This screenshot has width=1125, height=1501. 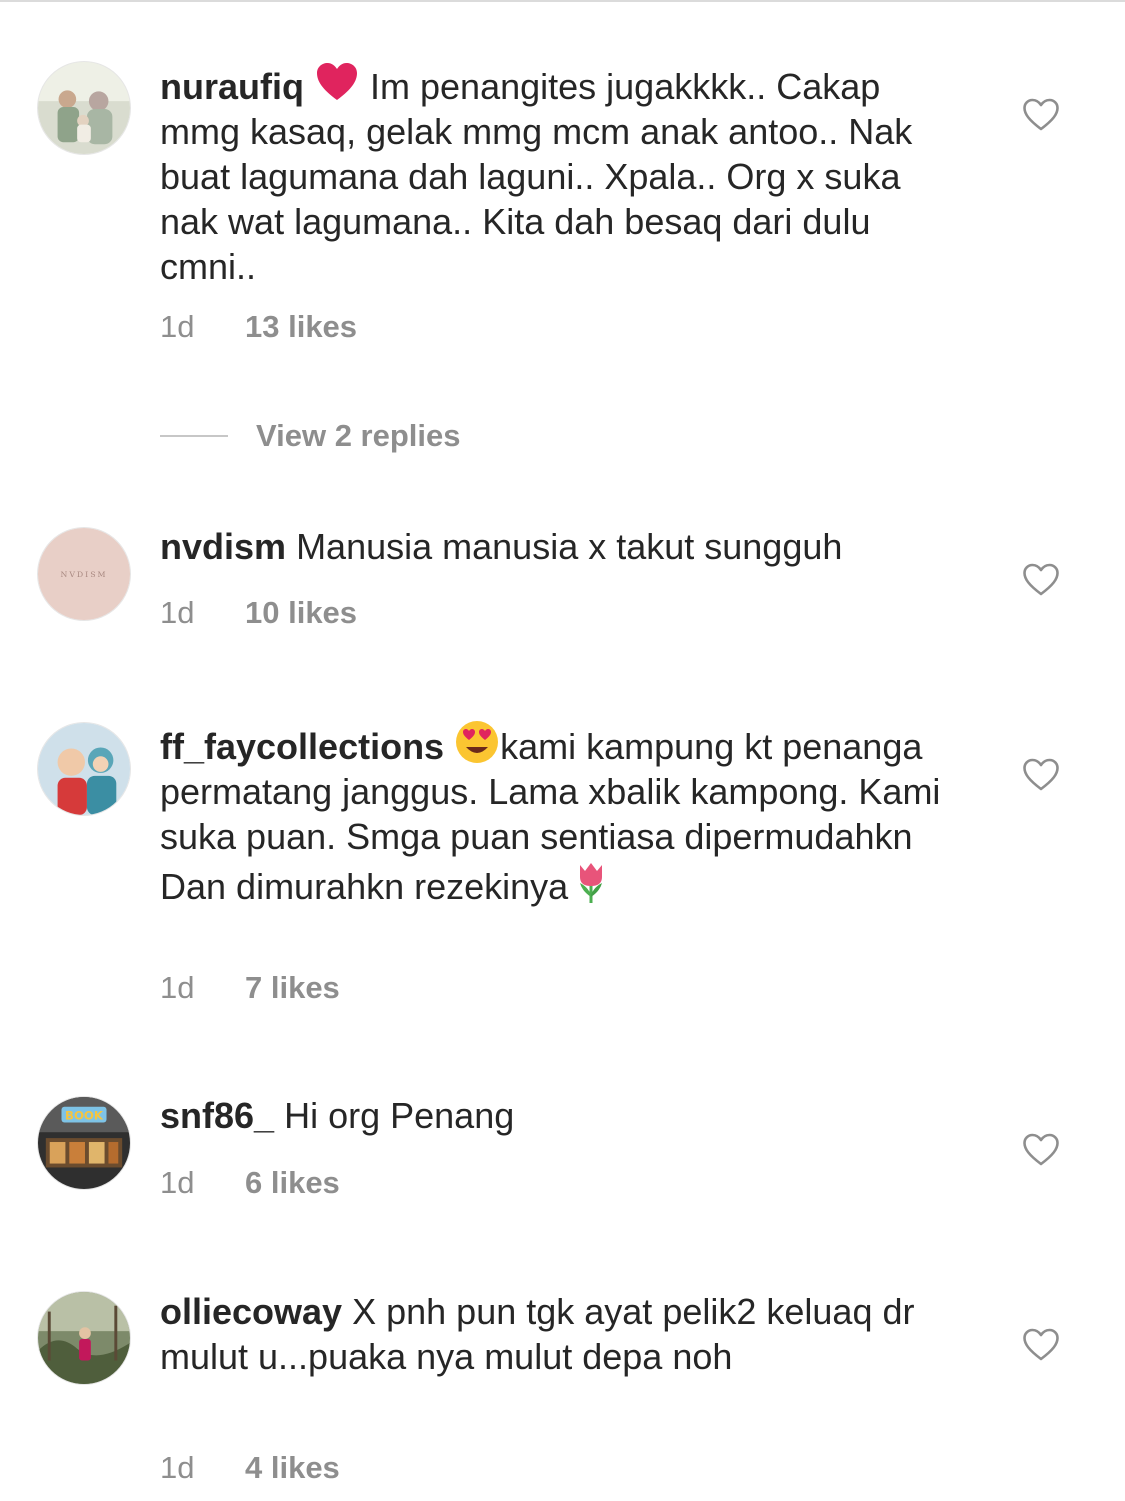 What do you see at coordinates (358, 435) in the screenshot?
I see `view-replies-label: View 2 replies` at bounding box center [358, 435].